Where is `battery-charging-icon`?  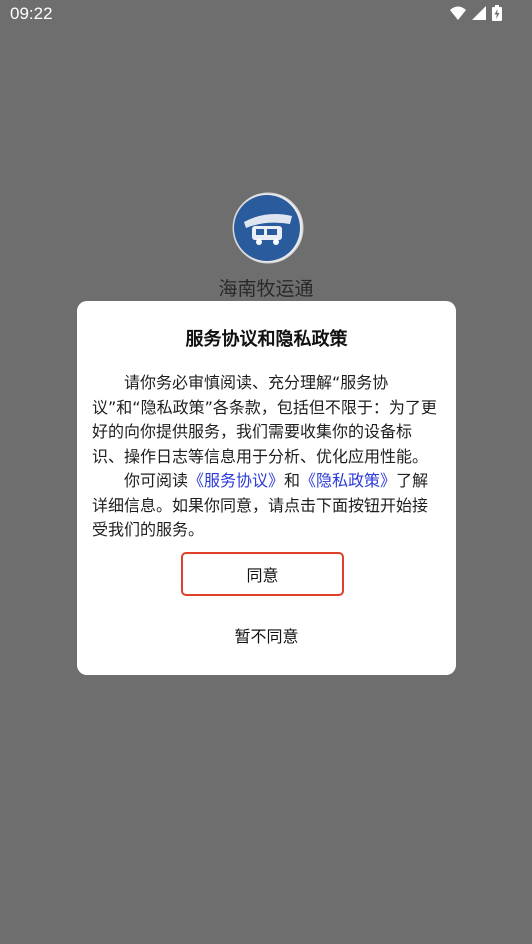 battery-charging-icon is located at coordinates (497, 13).